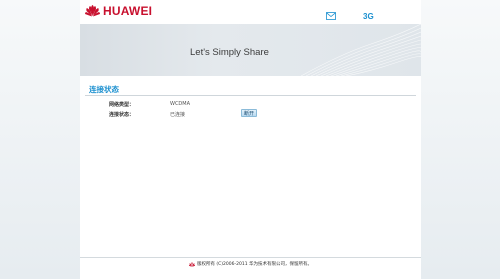  I want to click on banner-waves, so click(360, 50).